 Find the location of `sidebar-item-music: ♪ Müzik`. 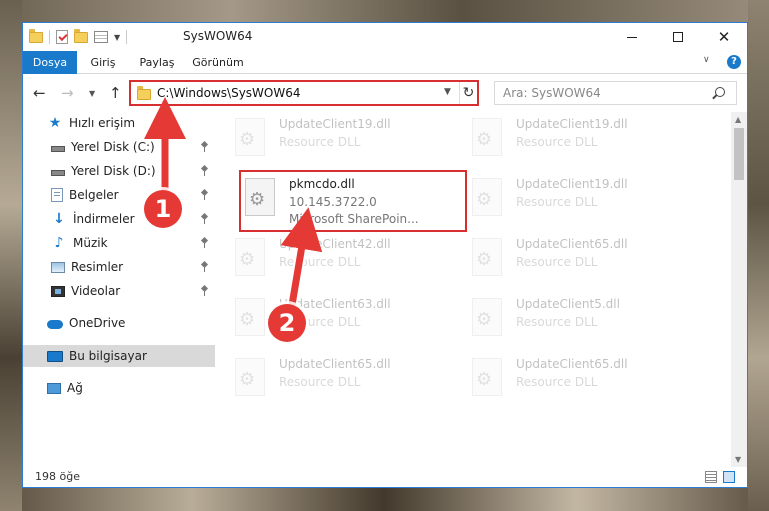

sidebar-item-music: ♪ Müzik is located at coordinates (119, 243).